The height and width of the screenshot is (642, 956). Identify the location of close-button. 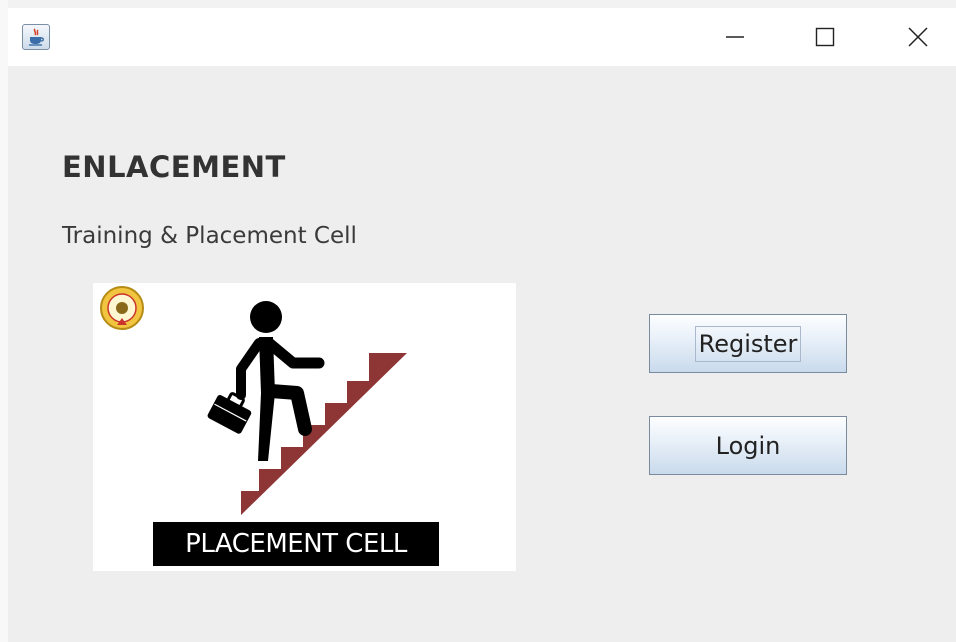
(918, 37).